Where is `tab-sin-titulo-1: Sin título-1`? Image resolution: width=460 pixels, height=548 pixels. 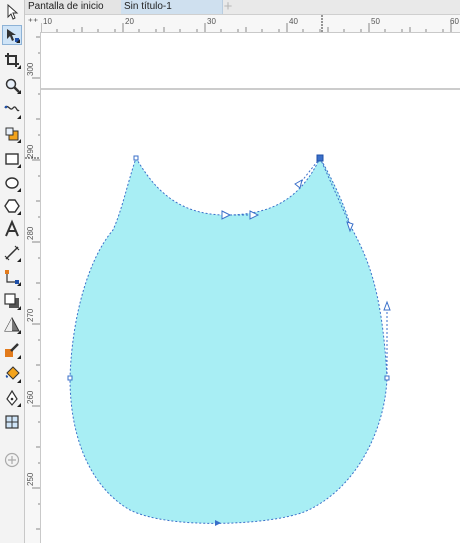 tab-sin-titulo-1: Sin título-1 is located at coordinates (172, 7).